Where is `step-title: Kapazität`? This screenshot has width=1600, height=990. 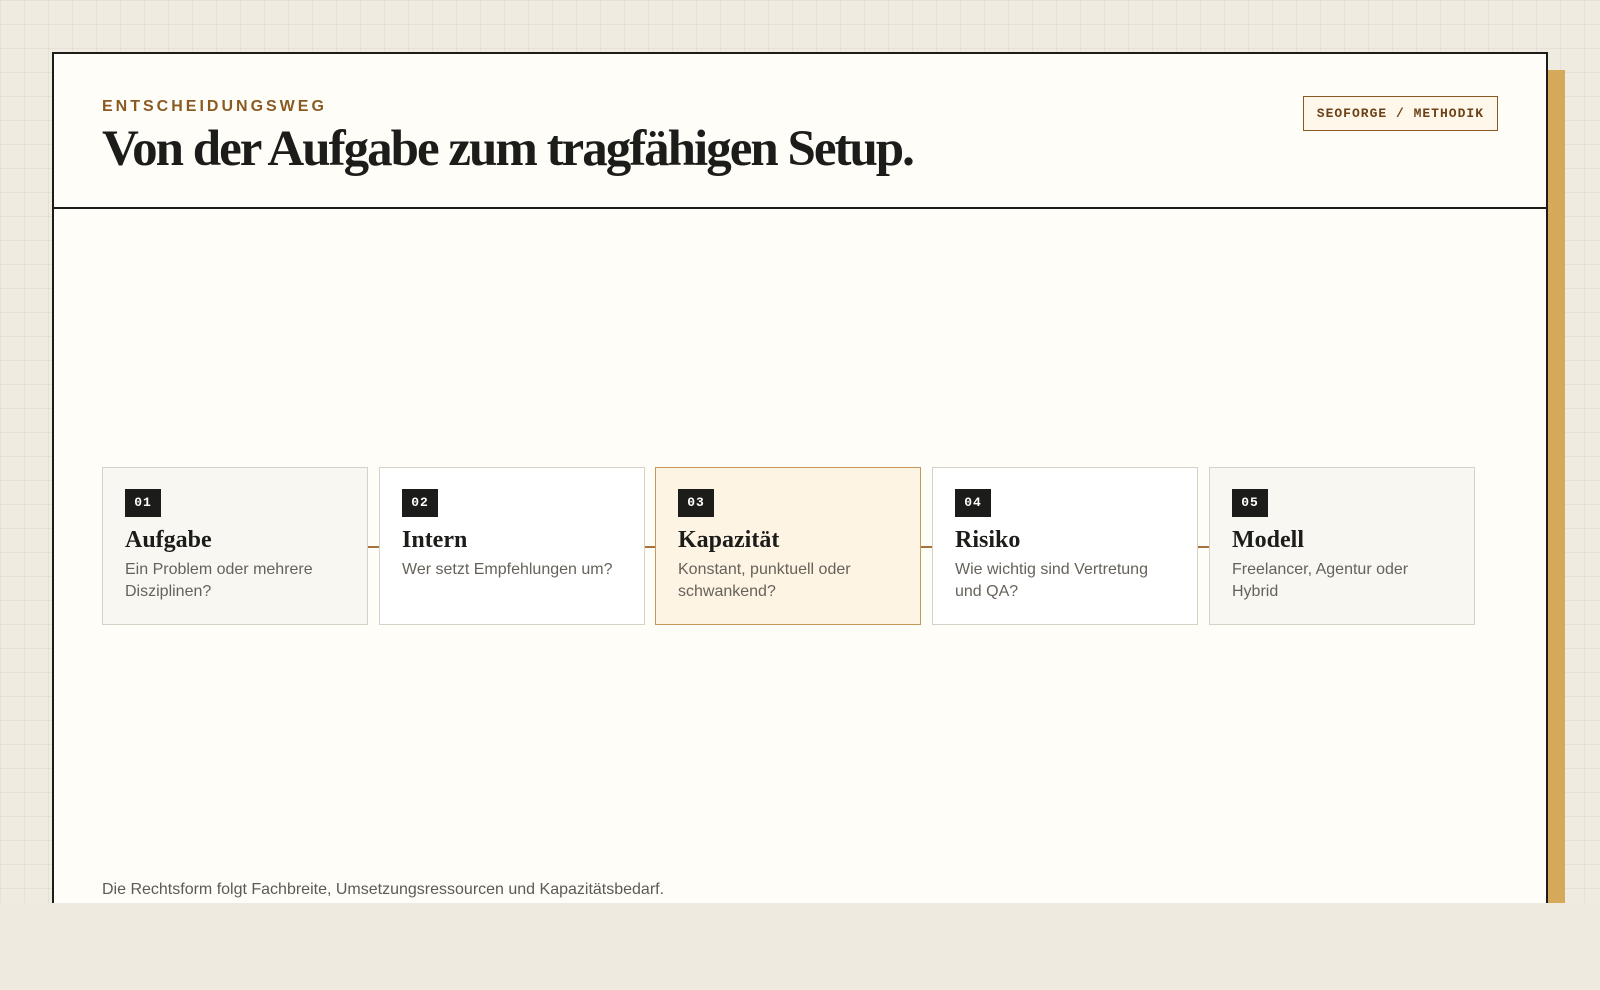 step-title: Kapazität is located at coordinates (729, 540).